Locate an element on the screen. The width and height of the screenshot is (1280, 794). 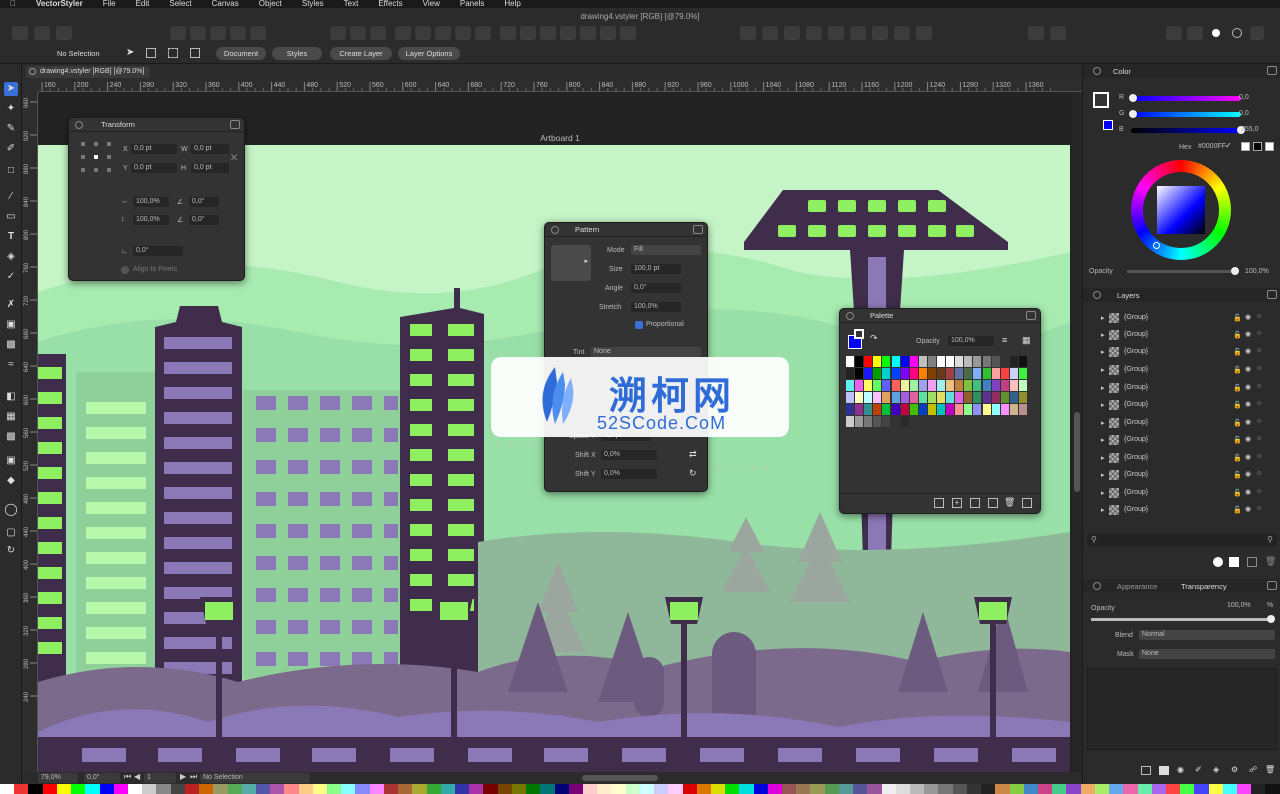
tint-select: None is located at coordinates (646, 352).